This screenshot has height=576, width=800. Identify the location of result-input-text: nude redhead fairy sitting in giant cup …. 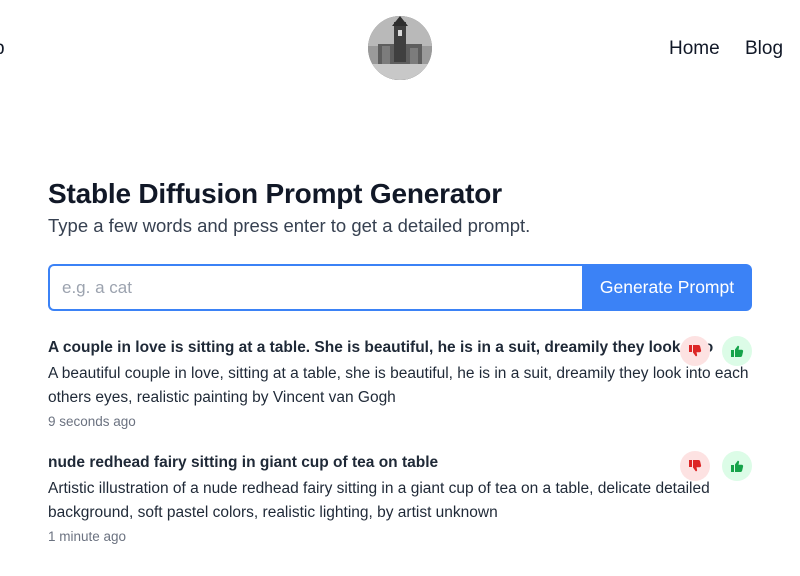
(243, 462).